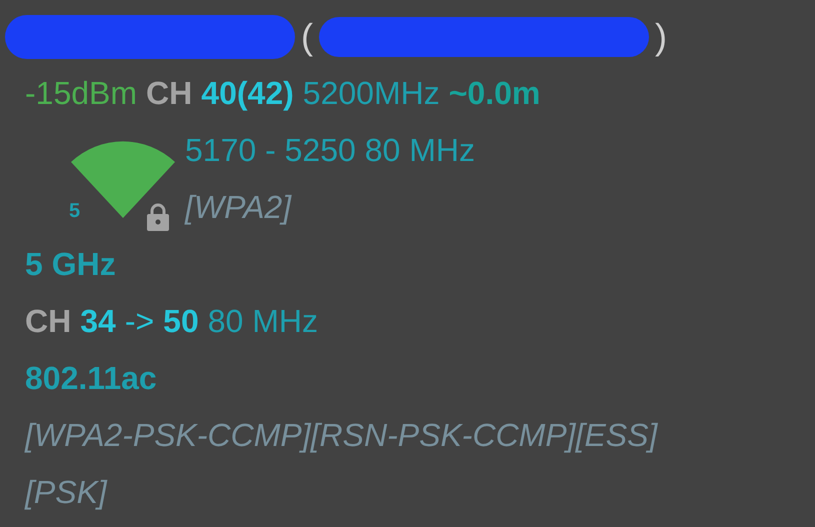  What do you see at coordinates (74, 211) in the screenshot?
I see `signal-level: 5` at bounding box center [74, 211].